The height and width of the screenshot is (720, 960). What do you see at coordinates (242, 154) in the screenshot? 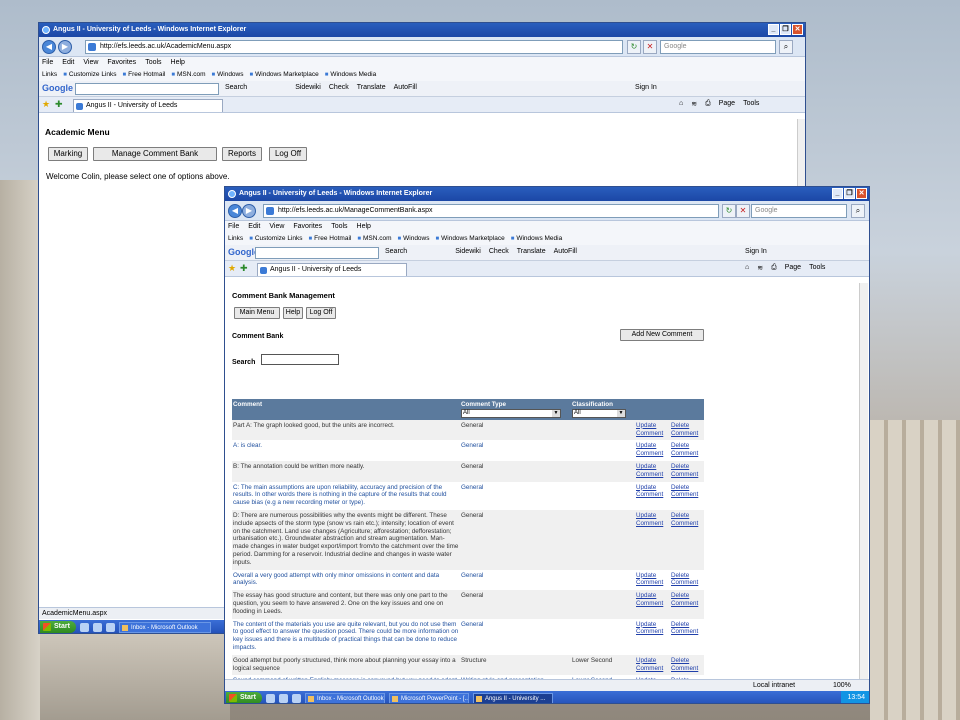
I see `reports-button: Reports` at bounding box center [242, 154].